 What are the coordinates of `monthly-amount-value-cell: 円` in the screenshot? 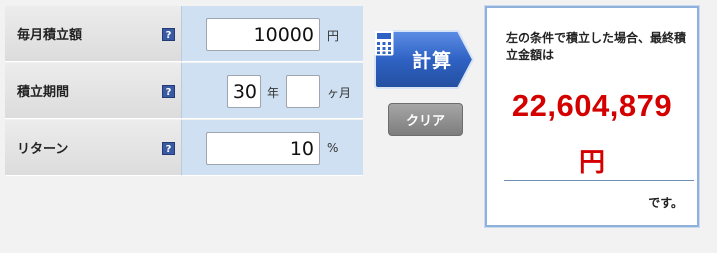 It's located at (272, 34).